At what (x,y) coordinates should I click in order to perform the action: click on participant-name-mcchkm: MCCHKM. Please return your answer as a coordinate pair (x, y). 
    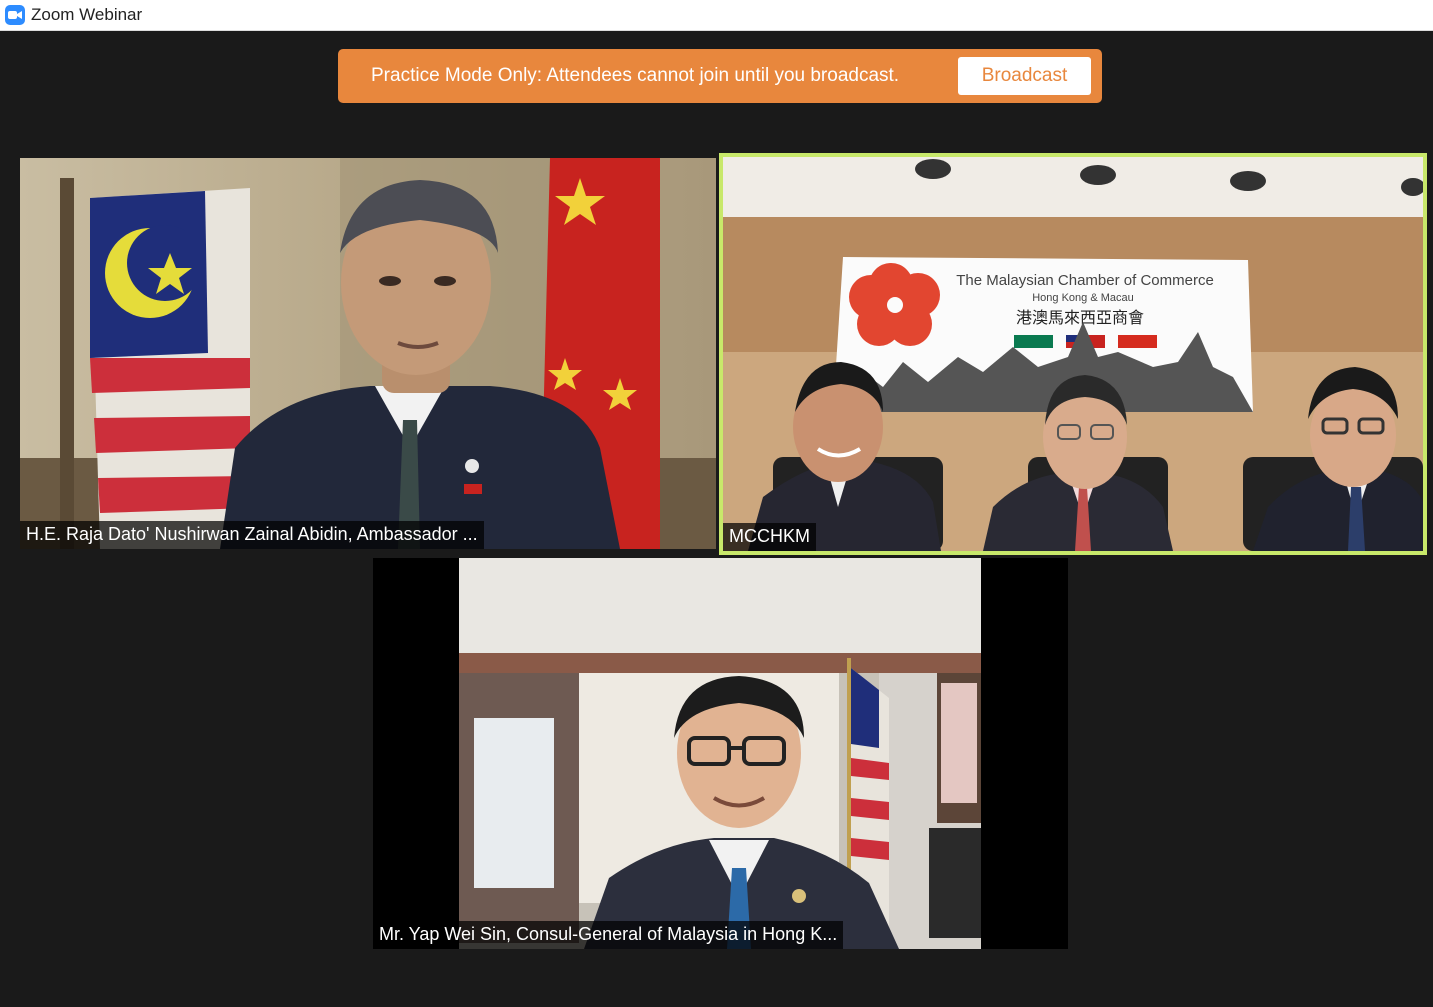
    Looking at the image, I should click on (769, 537).